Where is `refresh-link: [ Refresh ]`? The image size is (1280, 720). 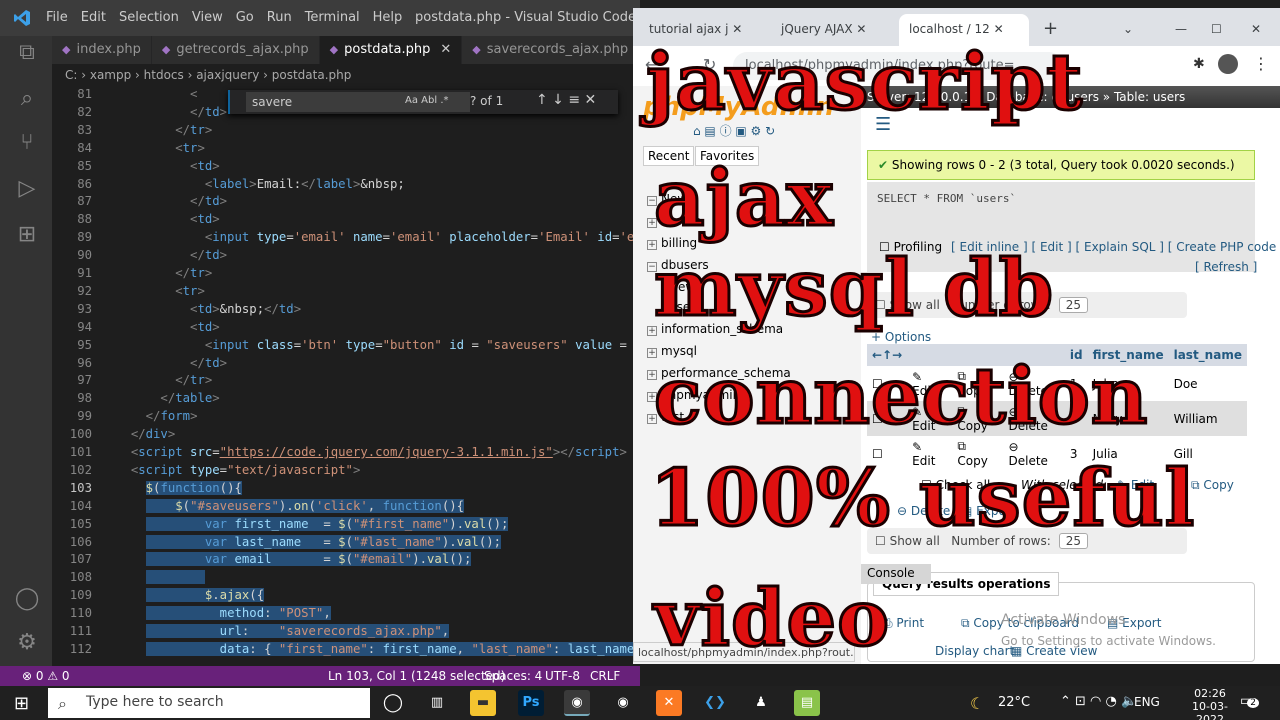 refresh-link: [ Refresh ] is located at coordinates (1226, 267).